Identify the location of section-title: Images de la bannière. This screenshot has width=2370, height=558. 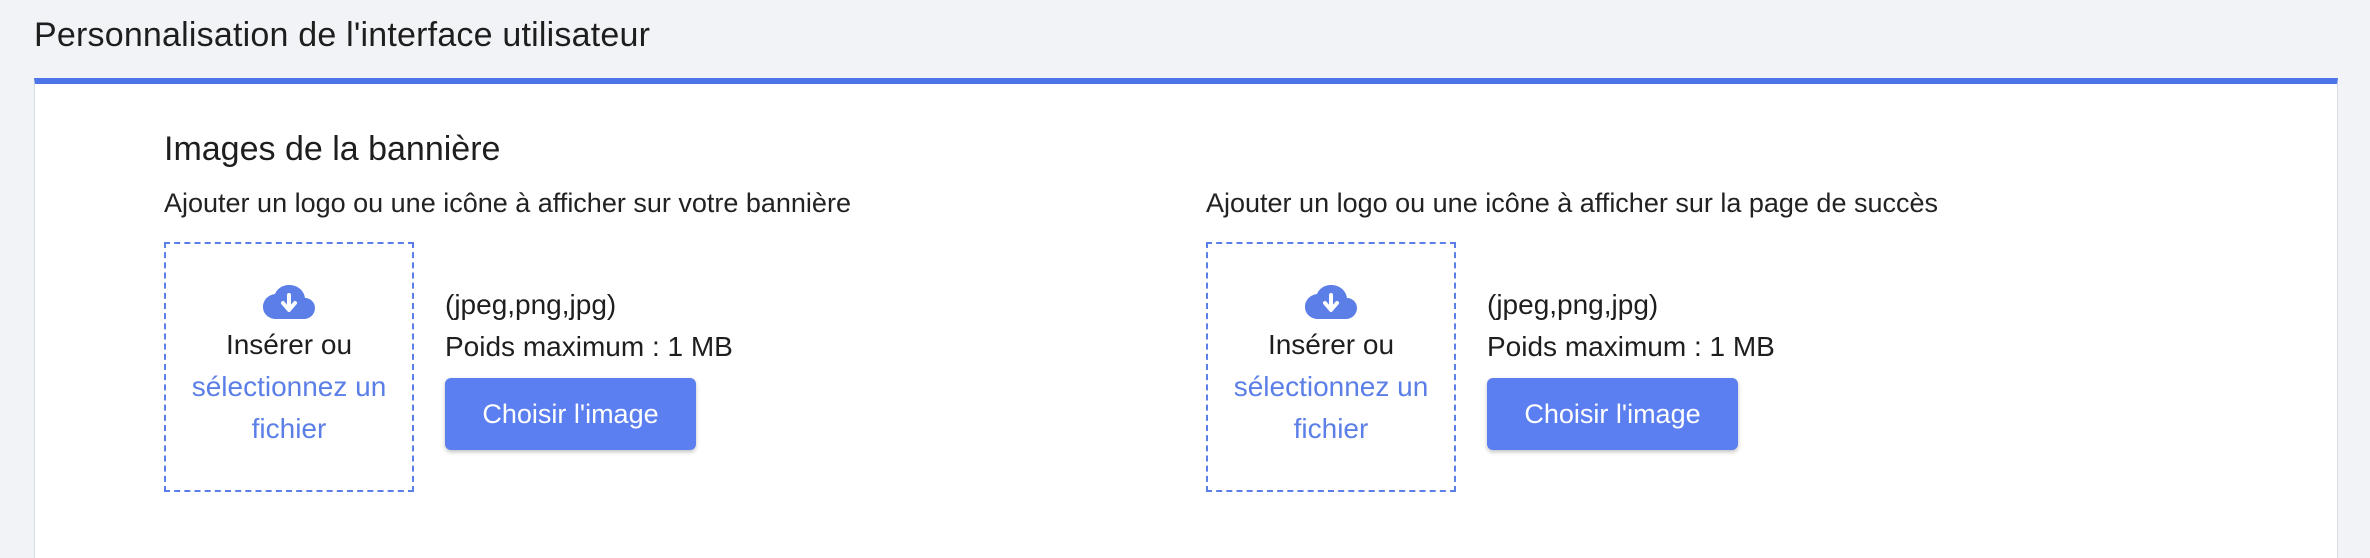
(332, 149).